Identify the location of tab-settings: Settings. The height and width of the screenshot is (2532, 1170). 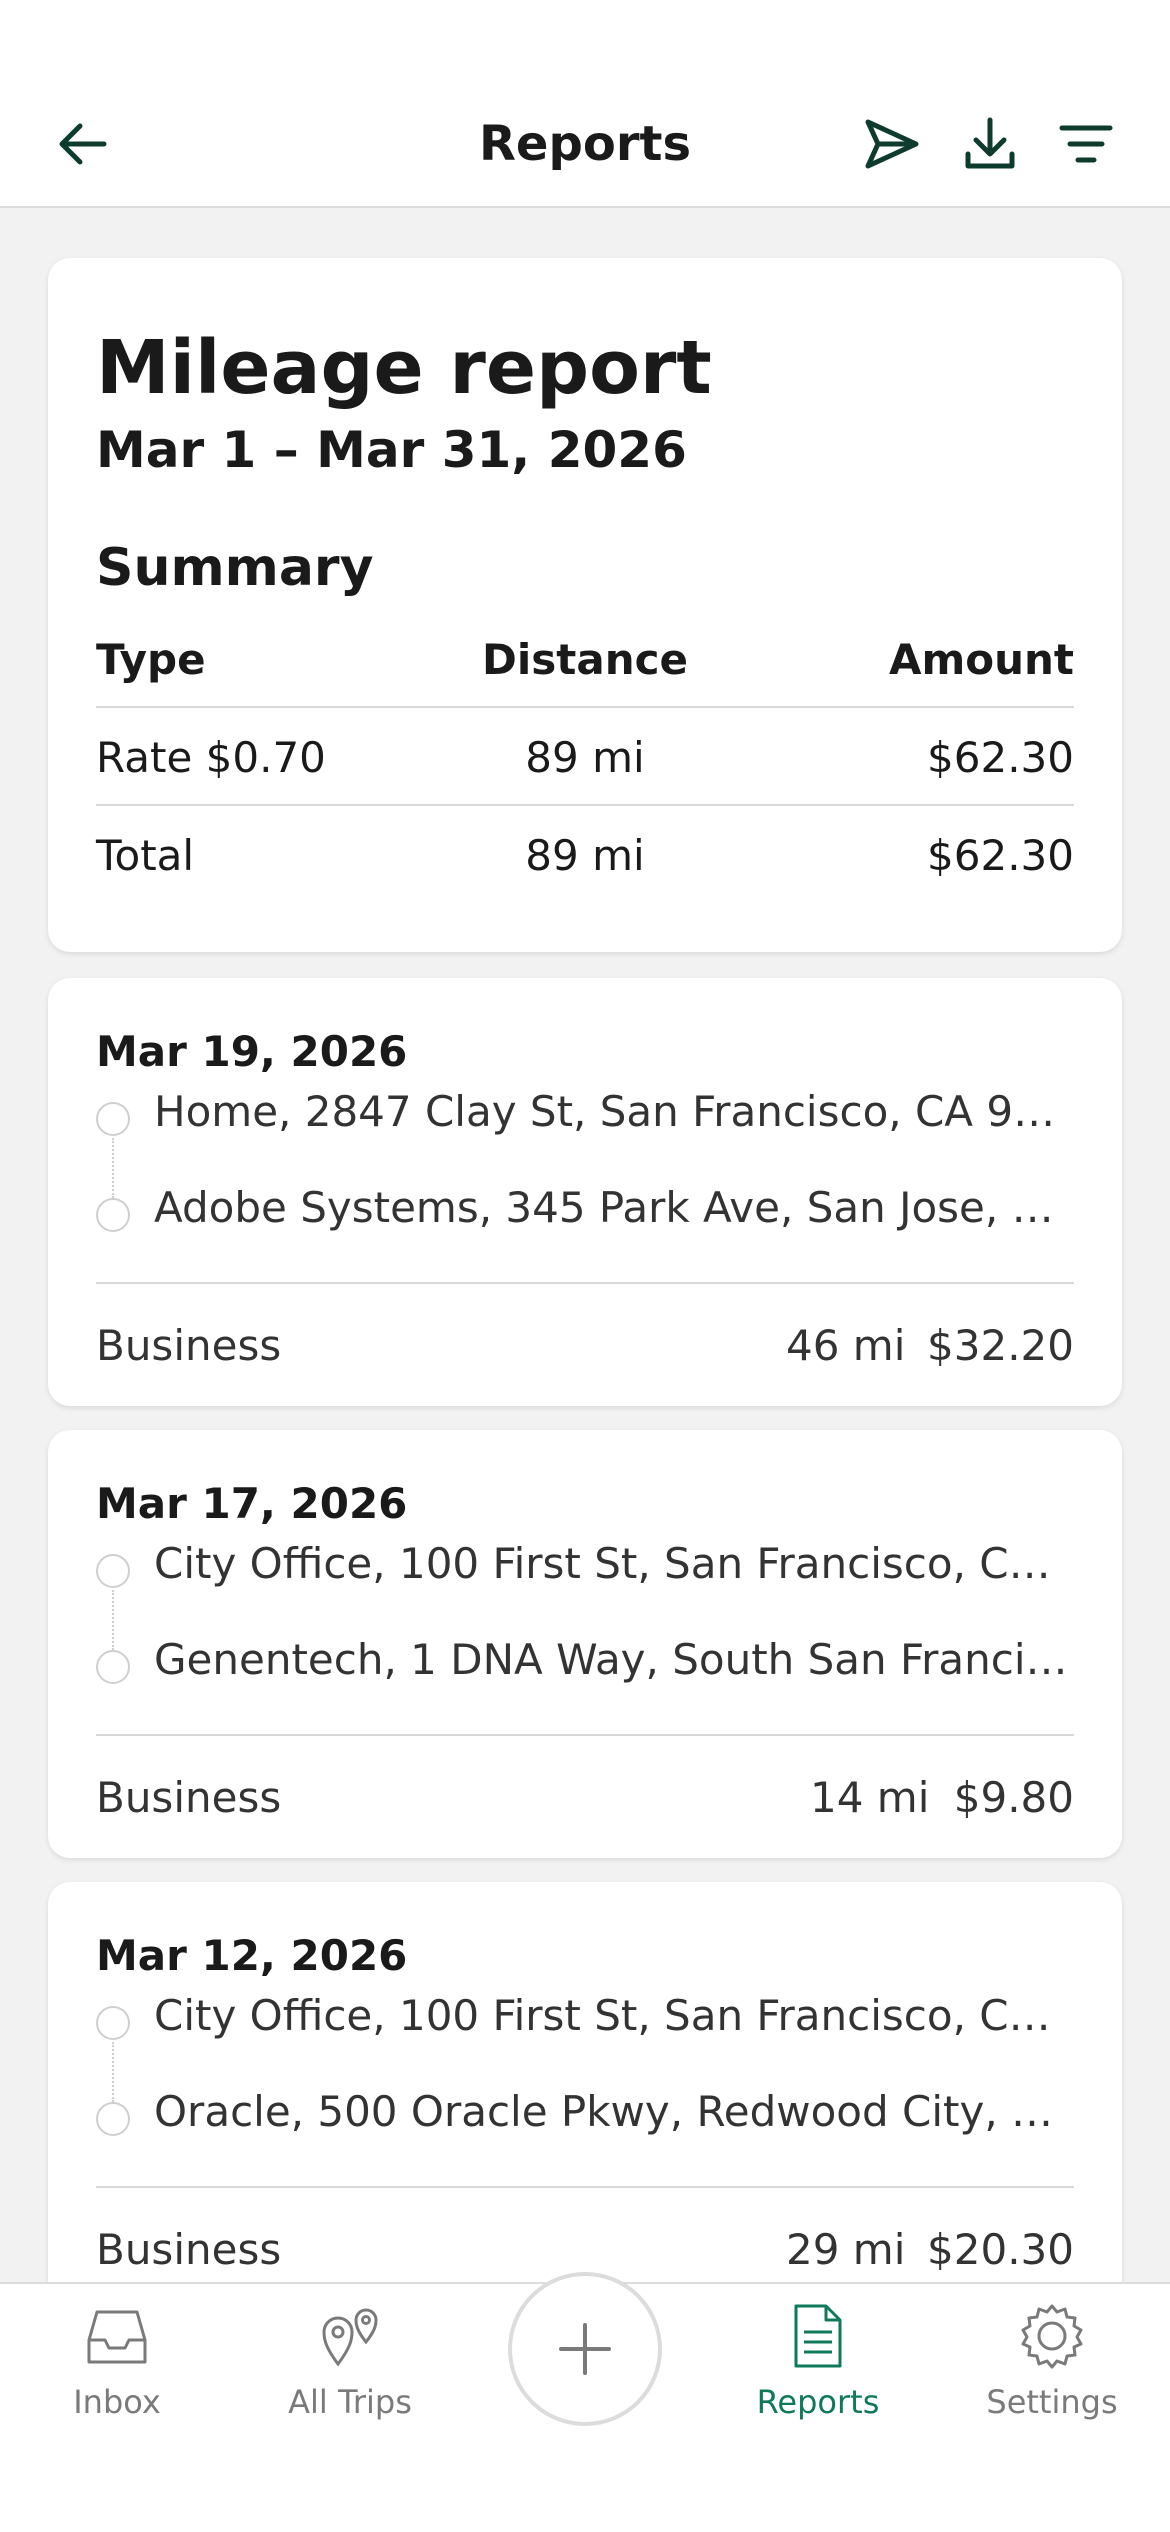
(1052, 2359).